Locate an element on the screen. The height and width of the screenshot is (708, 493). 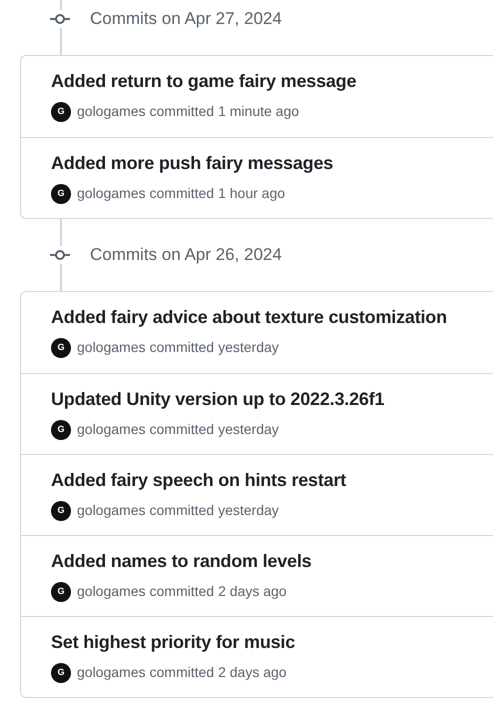
commit-title: Set highest priority for music is located at coordinates (272, 642).